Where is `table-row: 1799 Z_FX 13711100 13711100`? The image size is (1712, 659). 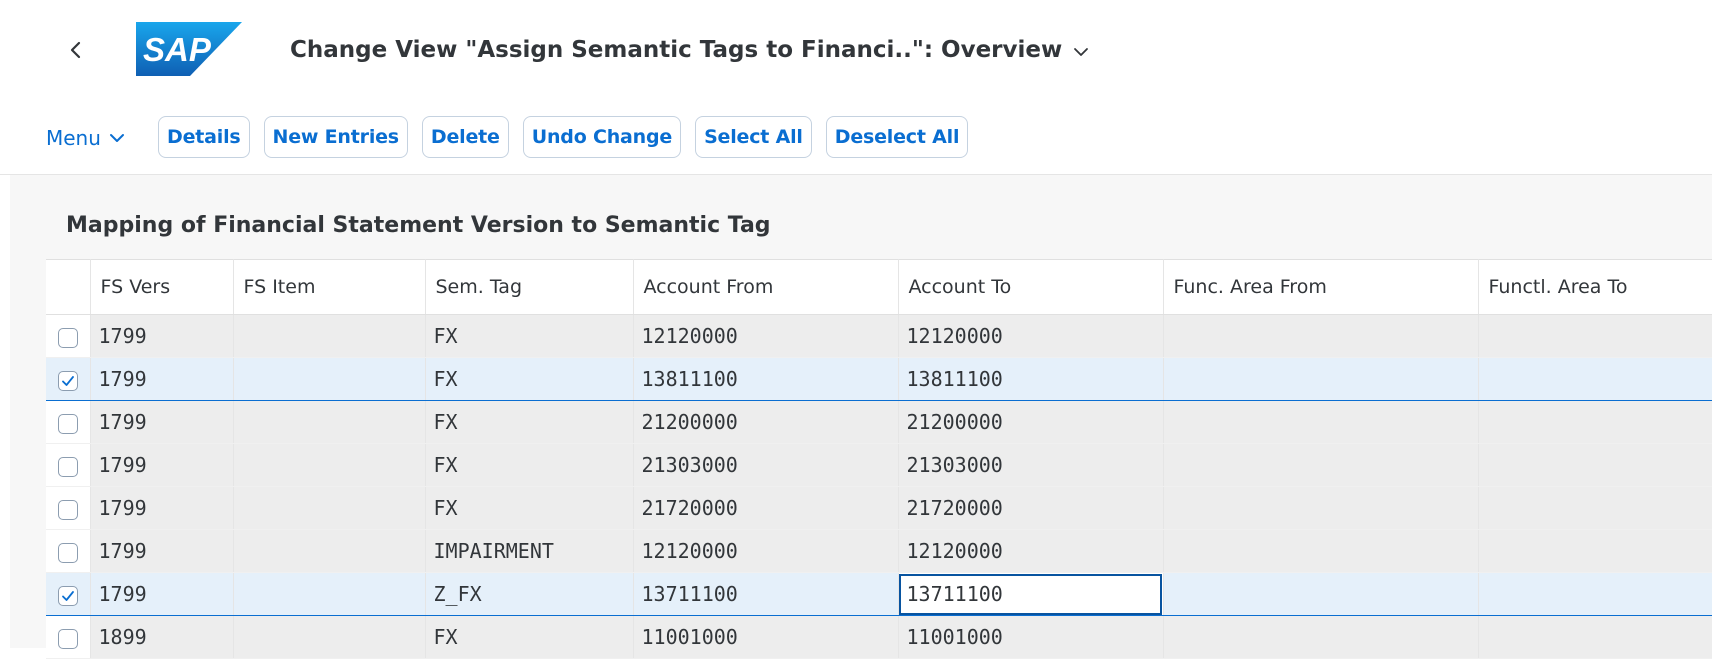 table-row: 1799 Z_FX 13711100 13711100 is located at coordinates (879, 594).